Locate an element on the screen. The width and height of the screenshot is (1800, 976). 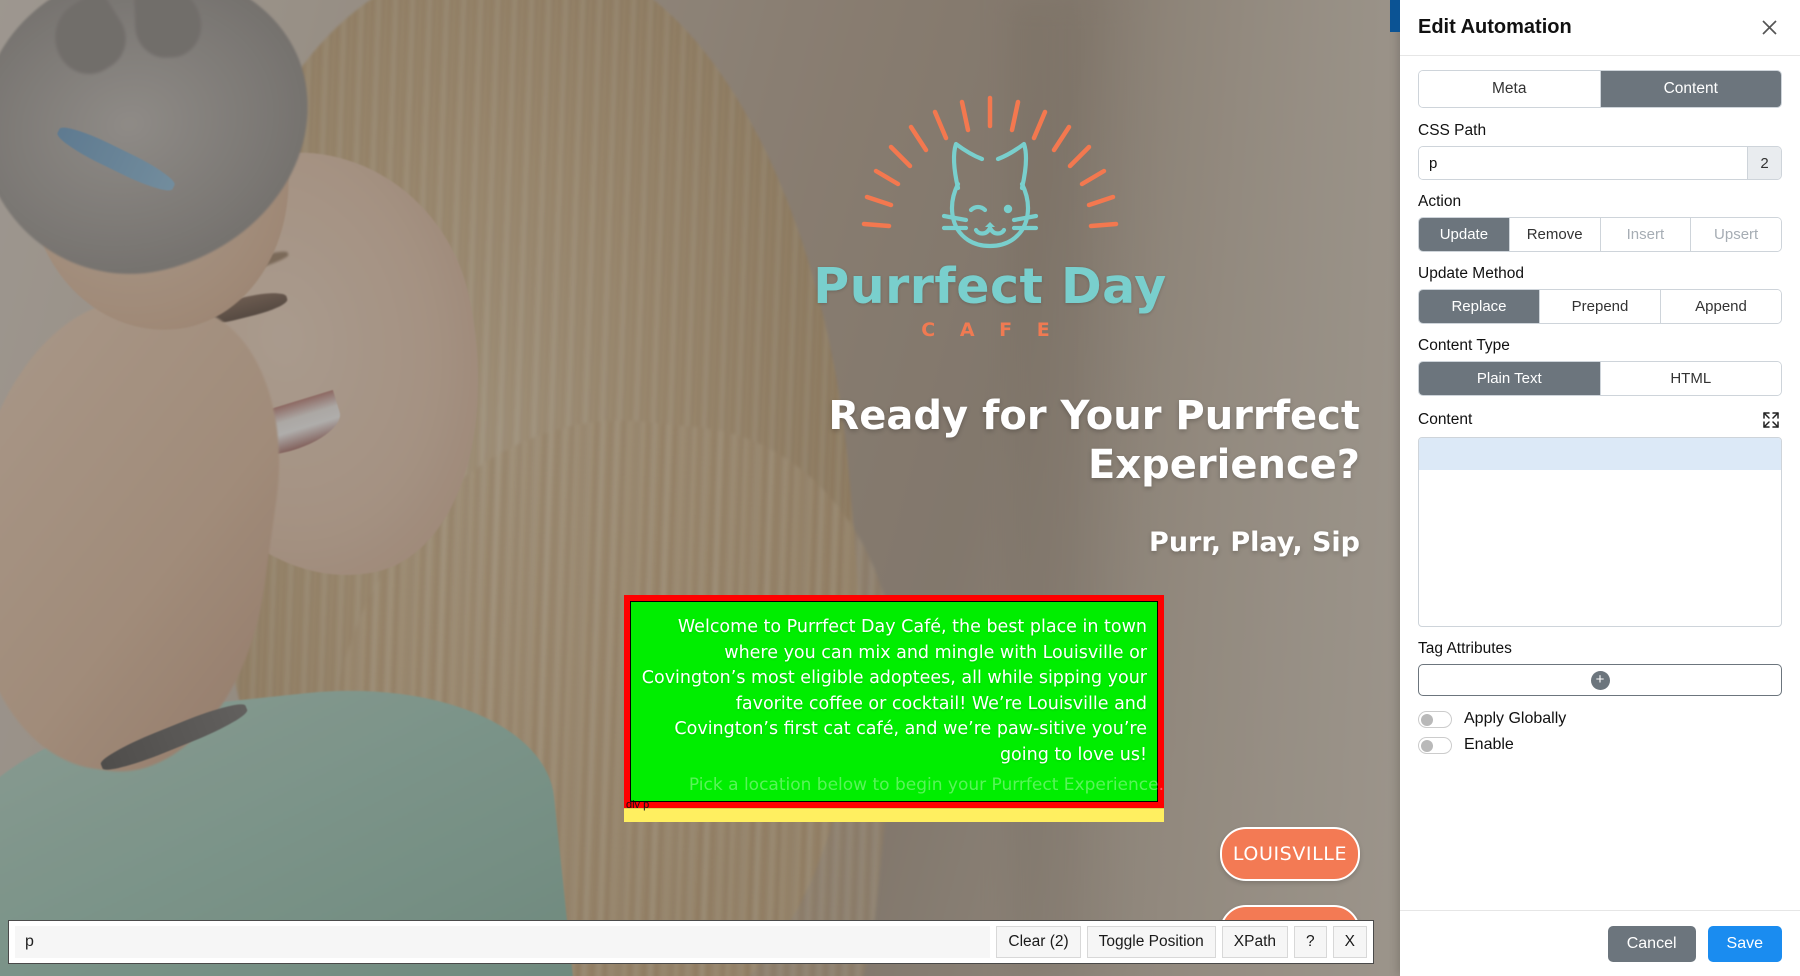
enable-label: Enable is located at coordinates (1489, 744).